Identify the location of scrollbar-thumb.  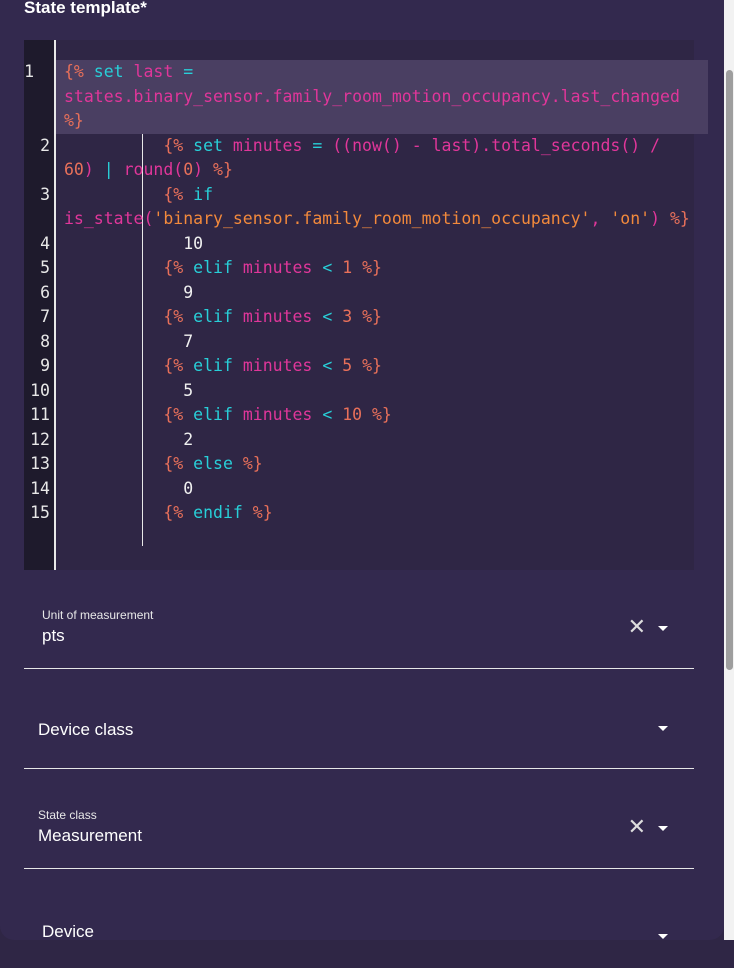
(729, 370).